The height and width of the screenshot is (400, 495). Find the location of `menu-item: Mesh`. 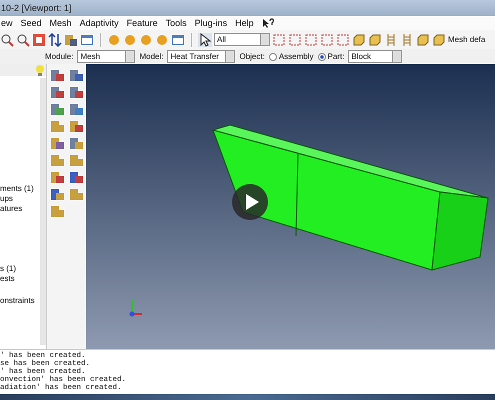

menu-item: Mesh is located at coordinates (61, 23).